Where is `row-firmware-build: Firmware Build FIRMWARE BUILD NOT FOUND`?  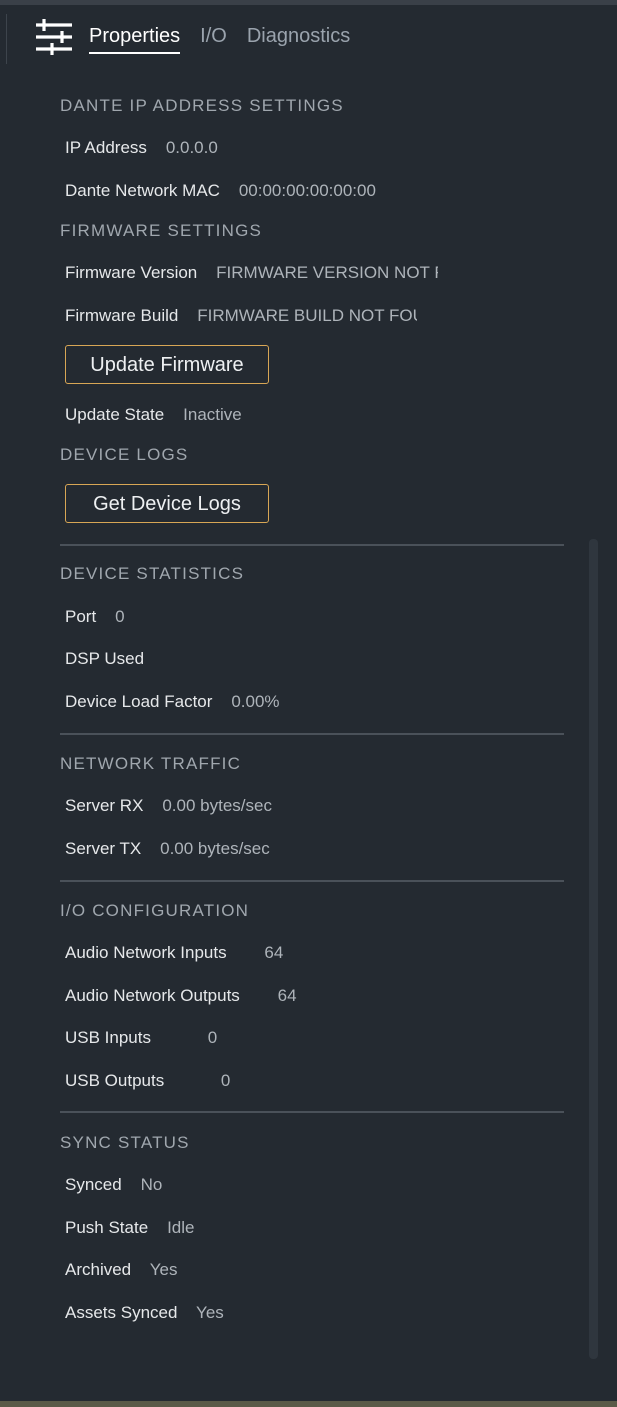 row-firmware-build: Firmware Build FIRMWARE BUILD NOT FOUND is located at coordinates (241, 316).